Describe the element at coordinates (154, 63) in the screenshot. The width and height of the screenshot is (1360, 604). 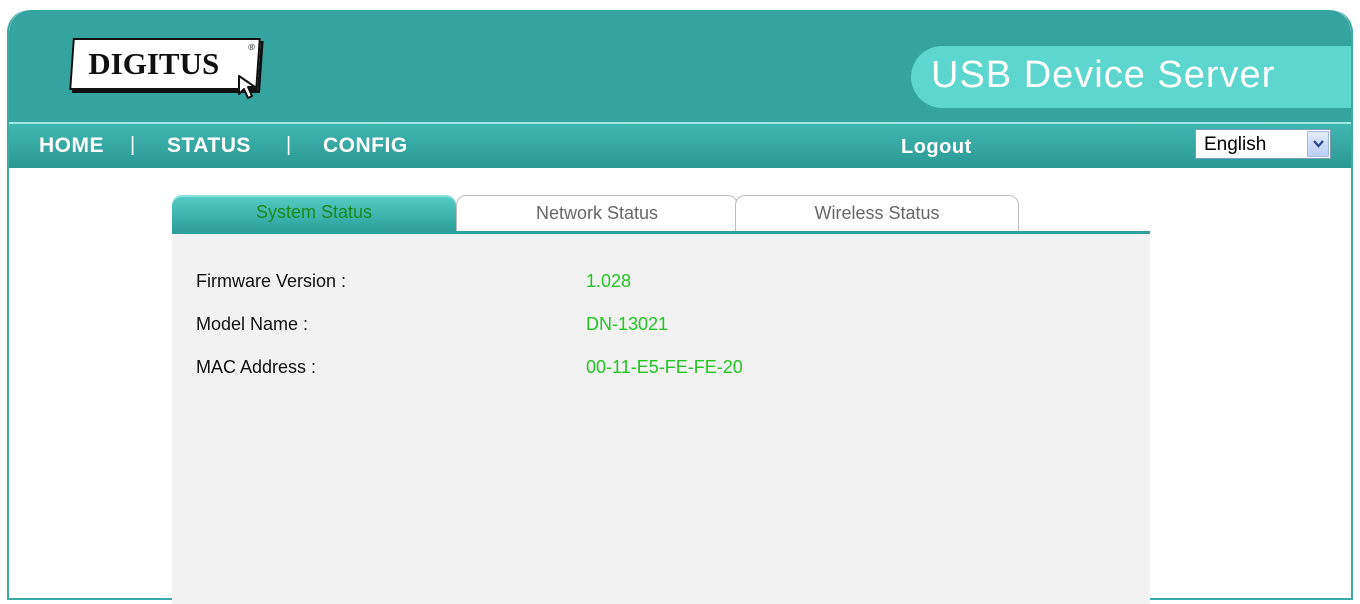
I see `logo-text: DIGITUS` at that location.